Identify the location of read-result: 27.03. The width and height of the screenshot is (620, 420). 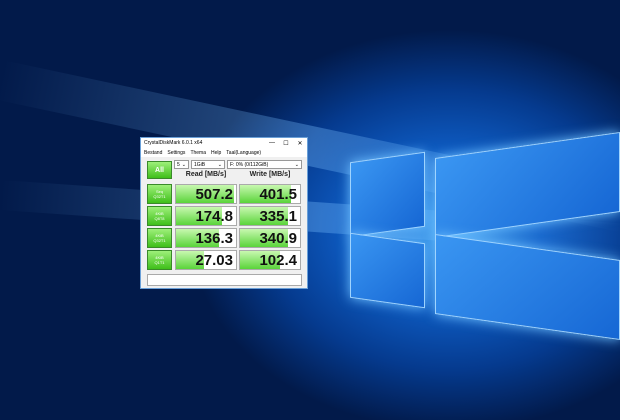
(206, 260).